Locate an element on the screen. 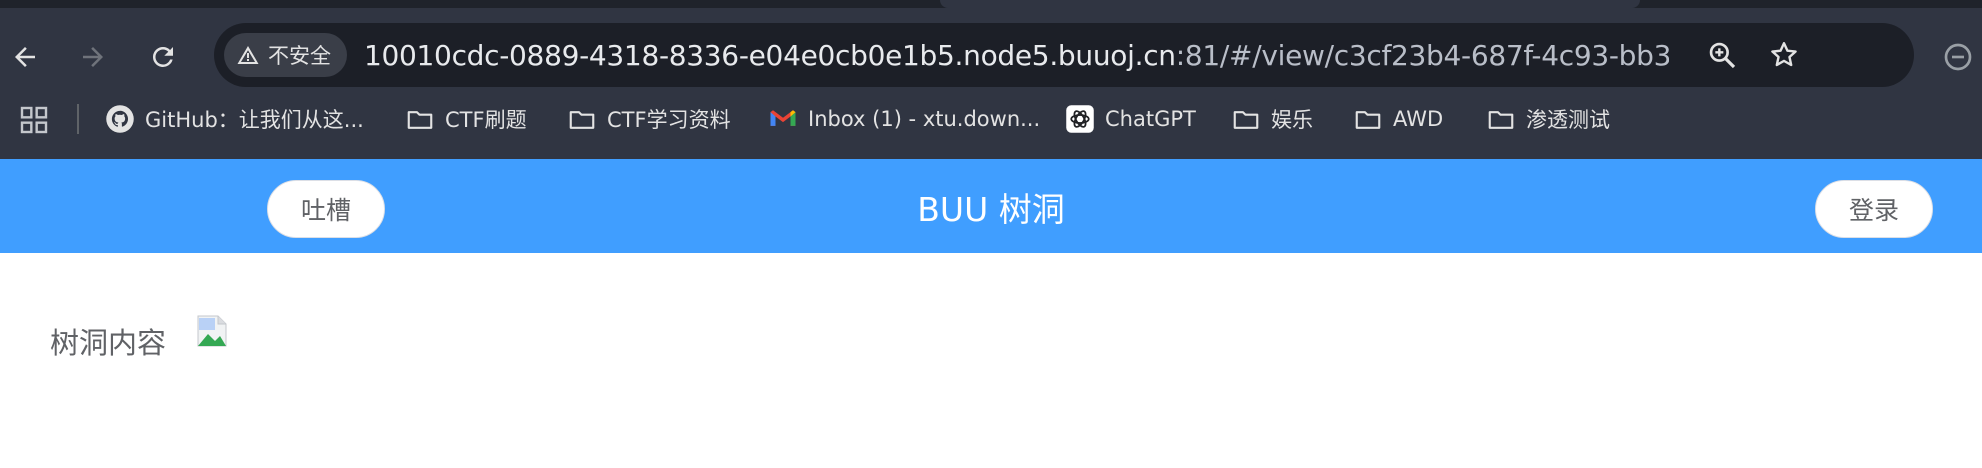  content-label: 树洞内容 is located at coordinates (108, 343).